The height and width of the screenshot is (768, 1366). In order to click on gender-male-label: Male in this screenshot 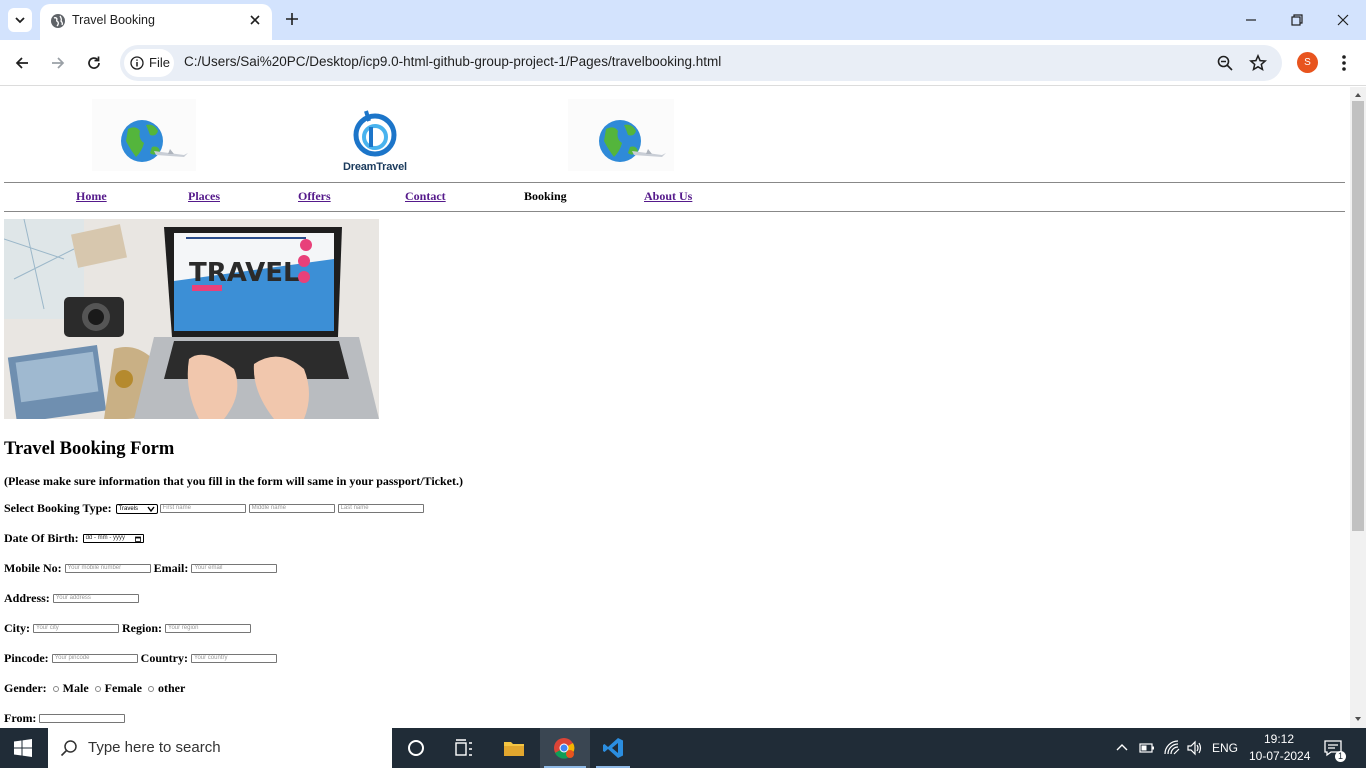, I will do `click(75, 688)`.